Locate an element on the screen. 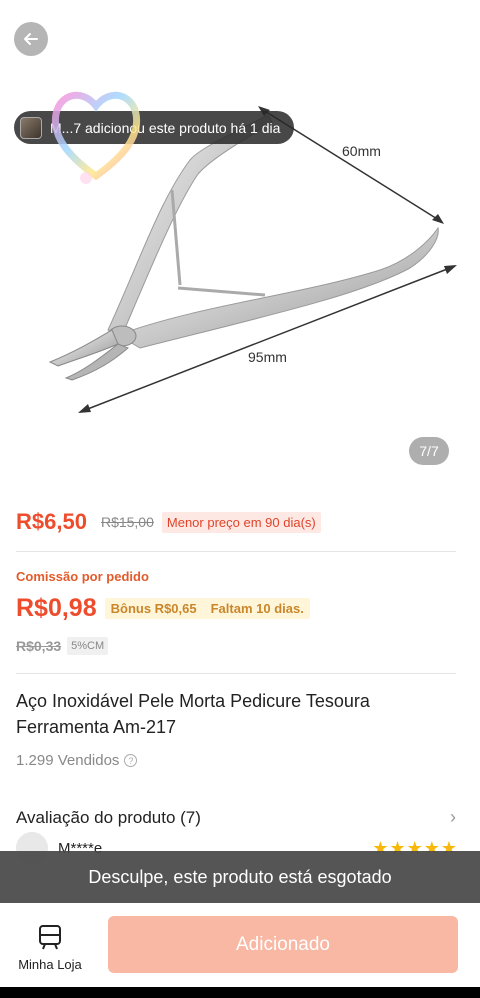 This screenshot has width=480, height=998. my-store-button: Minha Loja is located at coordinates (50, 947).